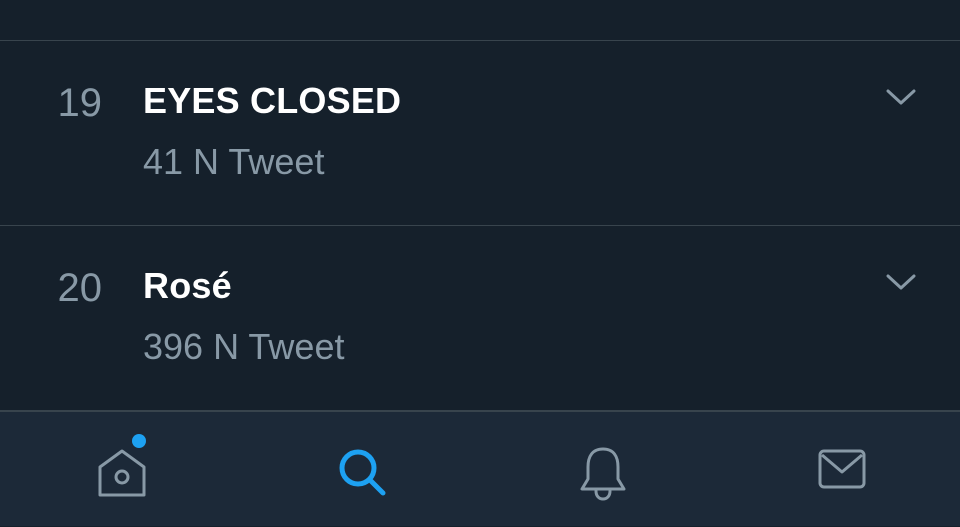  I want to click on notification-dot, so click(139, 441).